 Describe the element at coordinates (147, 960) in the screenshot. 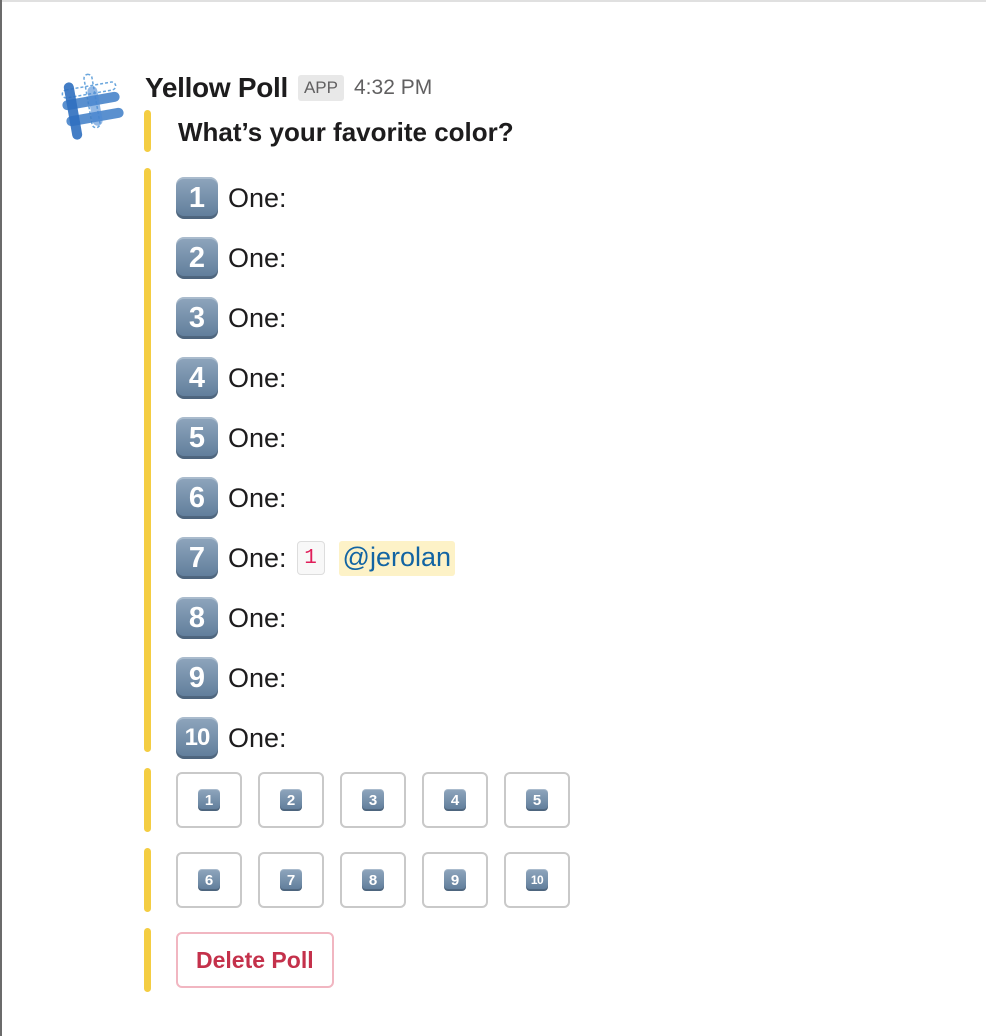

I see `attachment-bar-delete` at that location.